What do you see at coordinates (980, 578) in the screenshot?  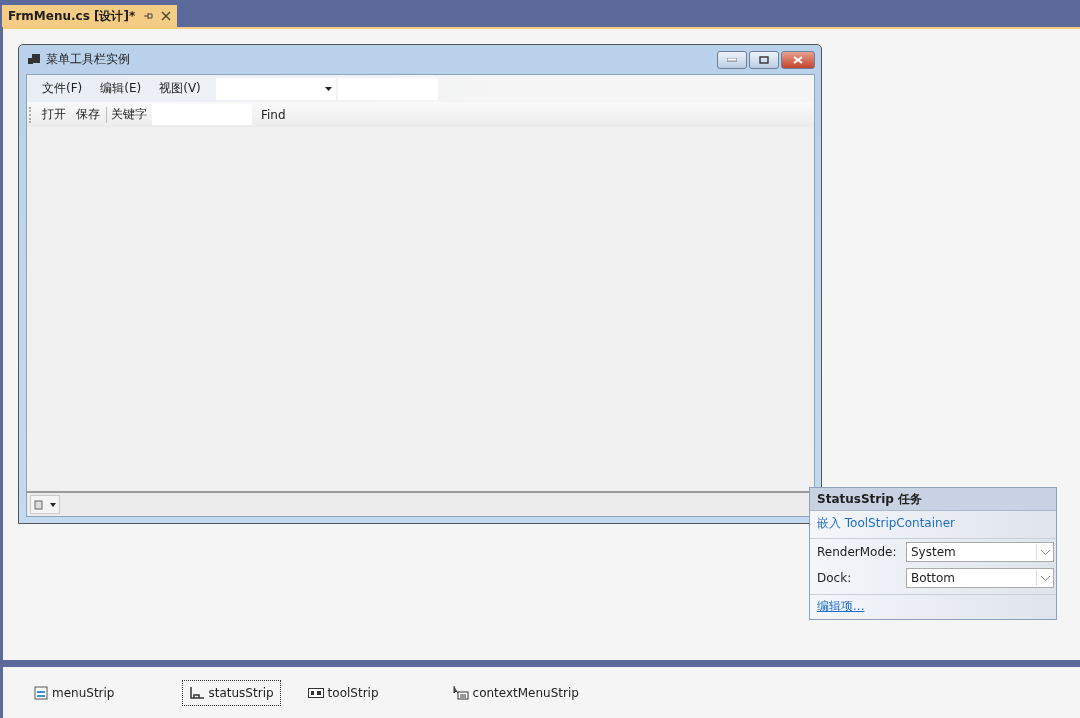 I see `property-dropdown: Bottom` at bounding box center [980, 578].